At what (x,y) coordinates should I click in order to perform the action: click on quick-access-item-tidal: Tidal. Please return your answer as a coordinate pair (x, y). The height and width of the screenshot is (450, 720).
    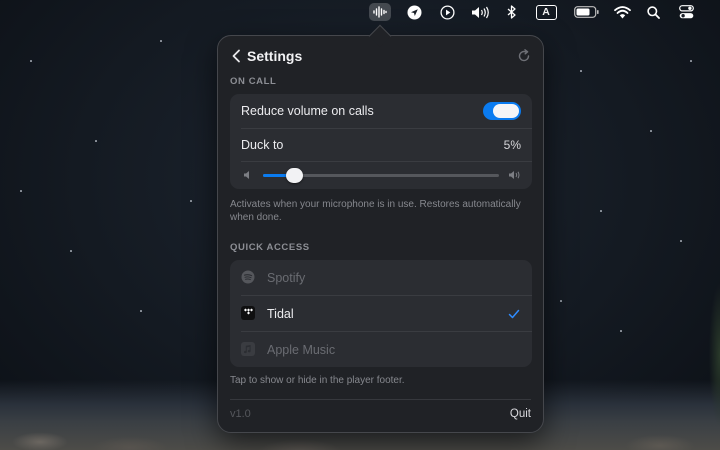
    Looking at the image, I should click on (381, 313).